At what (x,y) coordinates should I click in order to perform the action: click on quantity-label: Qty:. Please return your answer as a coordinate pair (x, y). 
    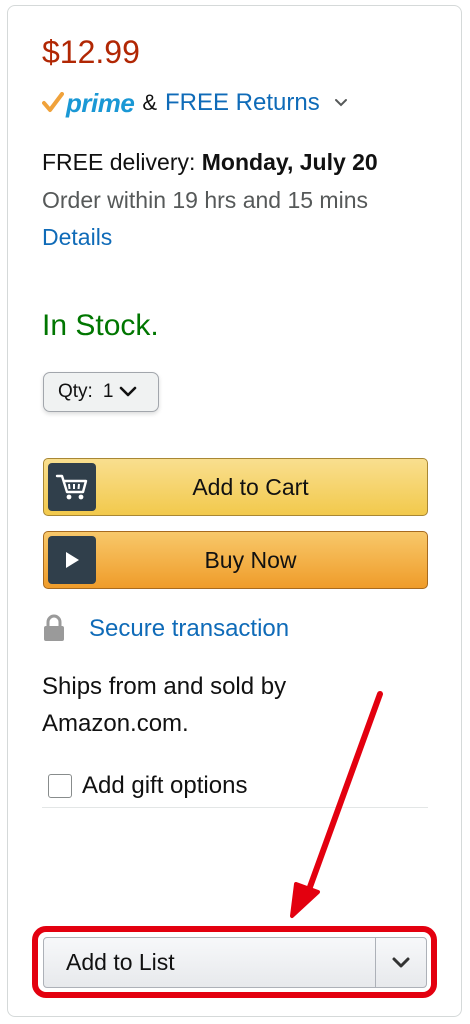
    Looking at the image, I should click on (75, 391).